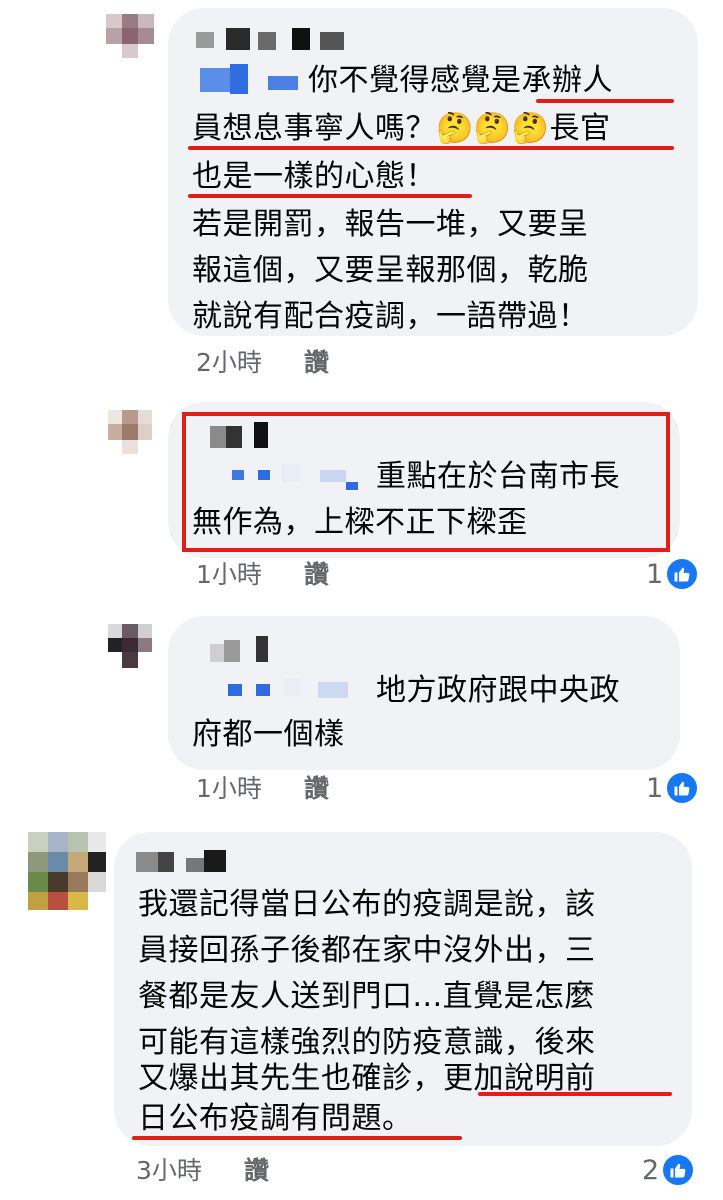 This screenshot has width=723, height=1200. What do you see at coordinates (314, 176) in the screenshot?
I see `comment-text-line: 也是一樣的心態！` at bounding box center [314, 176].